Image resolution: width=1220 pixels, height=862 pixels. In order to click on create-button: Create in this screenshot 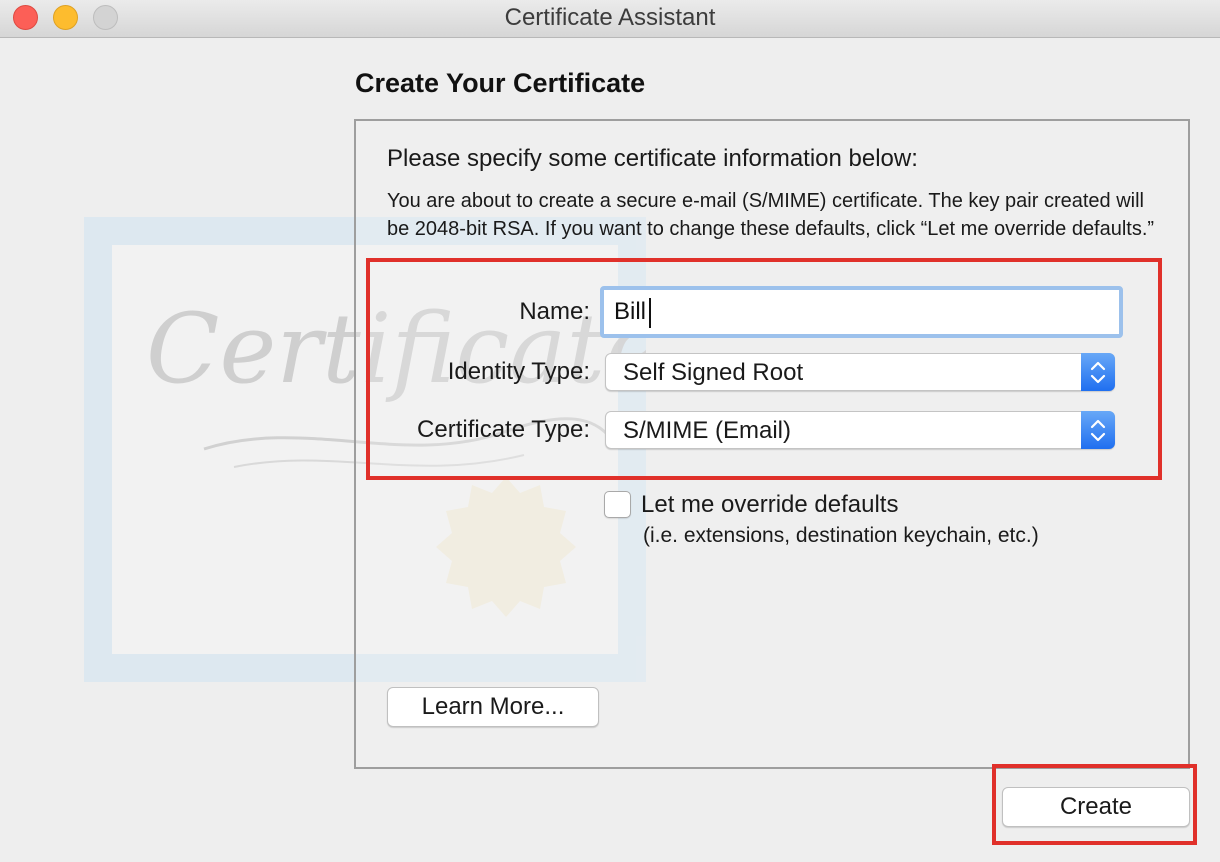, I will do `click(1096, 807)`.